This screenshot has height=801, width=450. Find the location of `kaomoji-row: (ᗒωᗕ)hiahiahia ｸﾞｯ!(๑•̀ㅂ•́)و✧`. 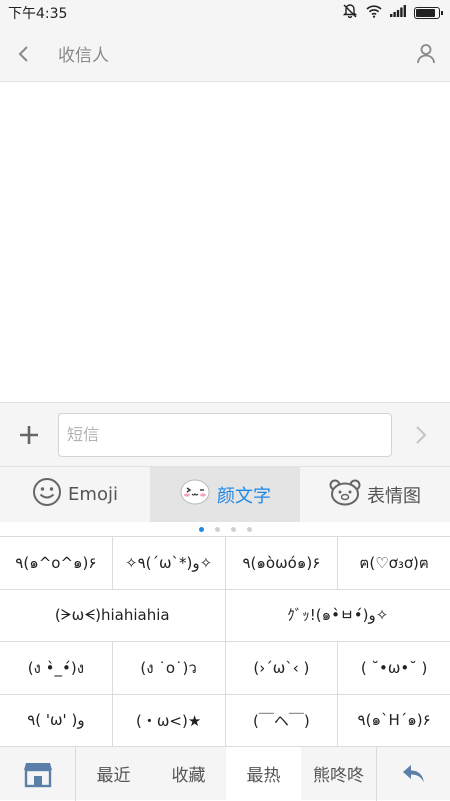

kaomoji-row: (ᗒωᗕ)hiahiahia ｸﾞｯ!(๑•̀ㅂ•́)و✧ is located at coordinates (225, 616).